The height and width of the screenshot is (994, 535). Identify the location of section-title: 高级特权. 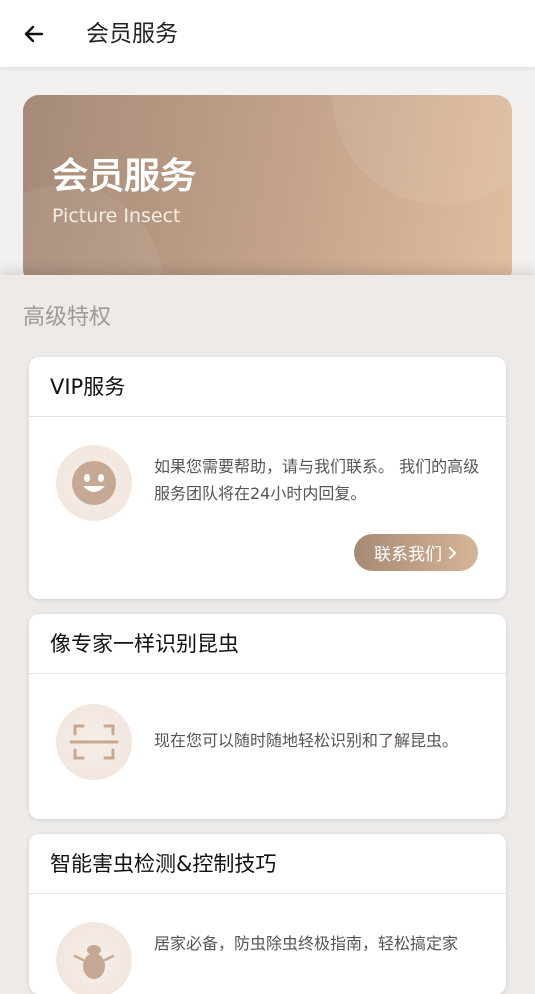
(67, 317).